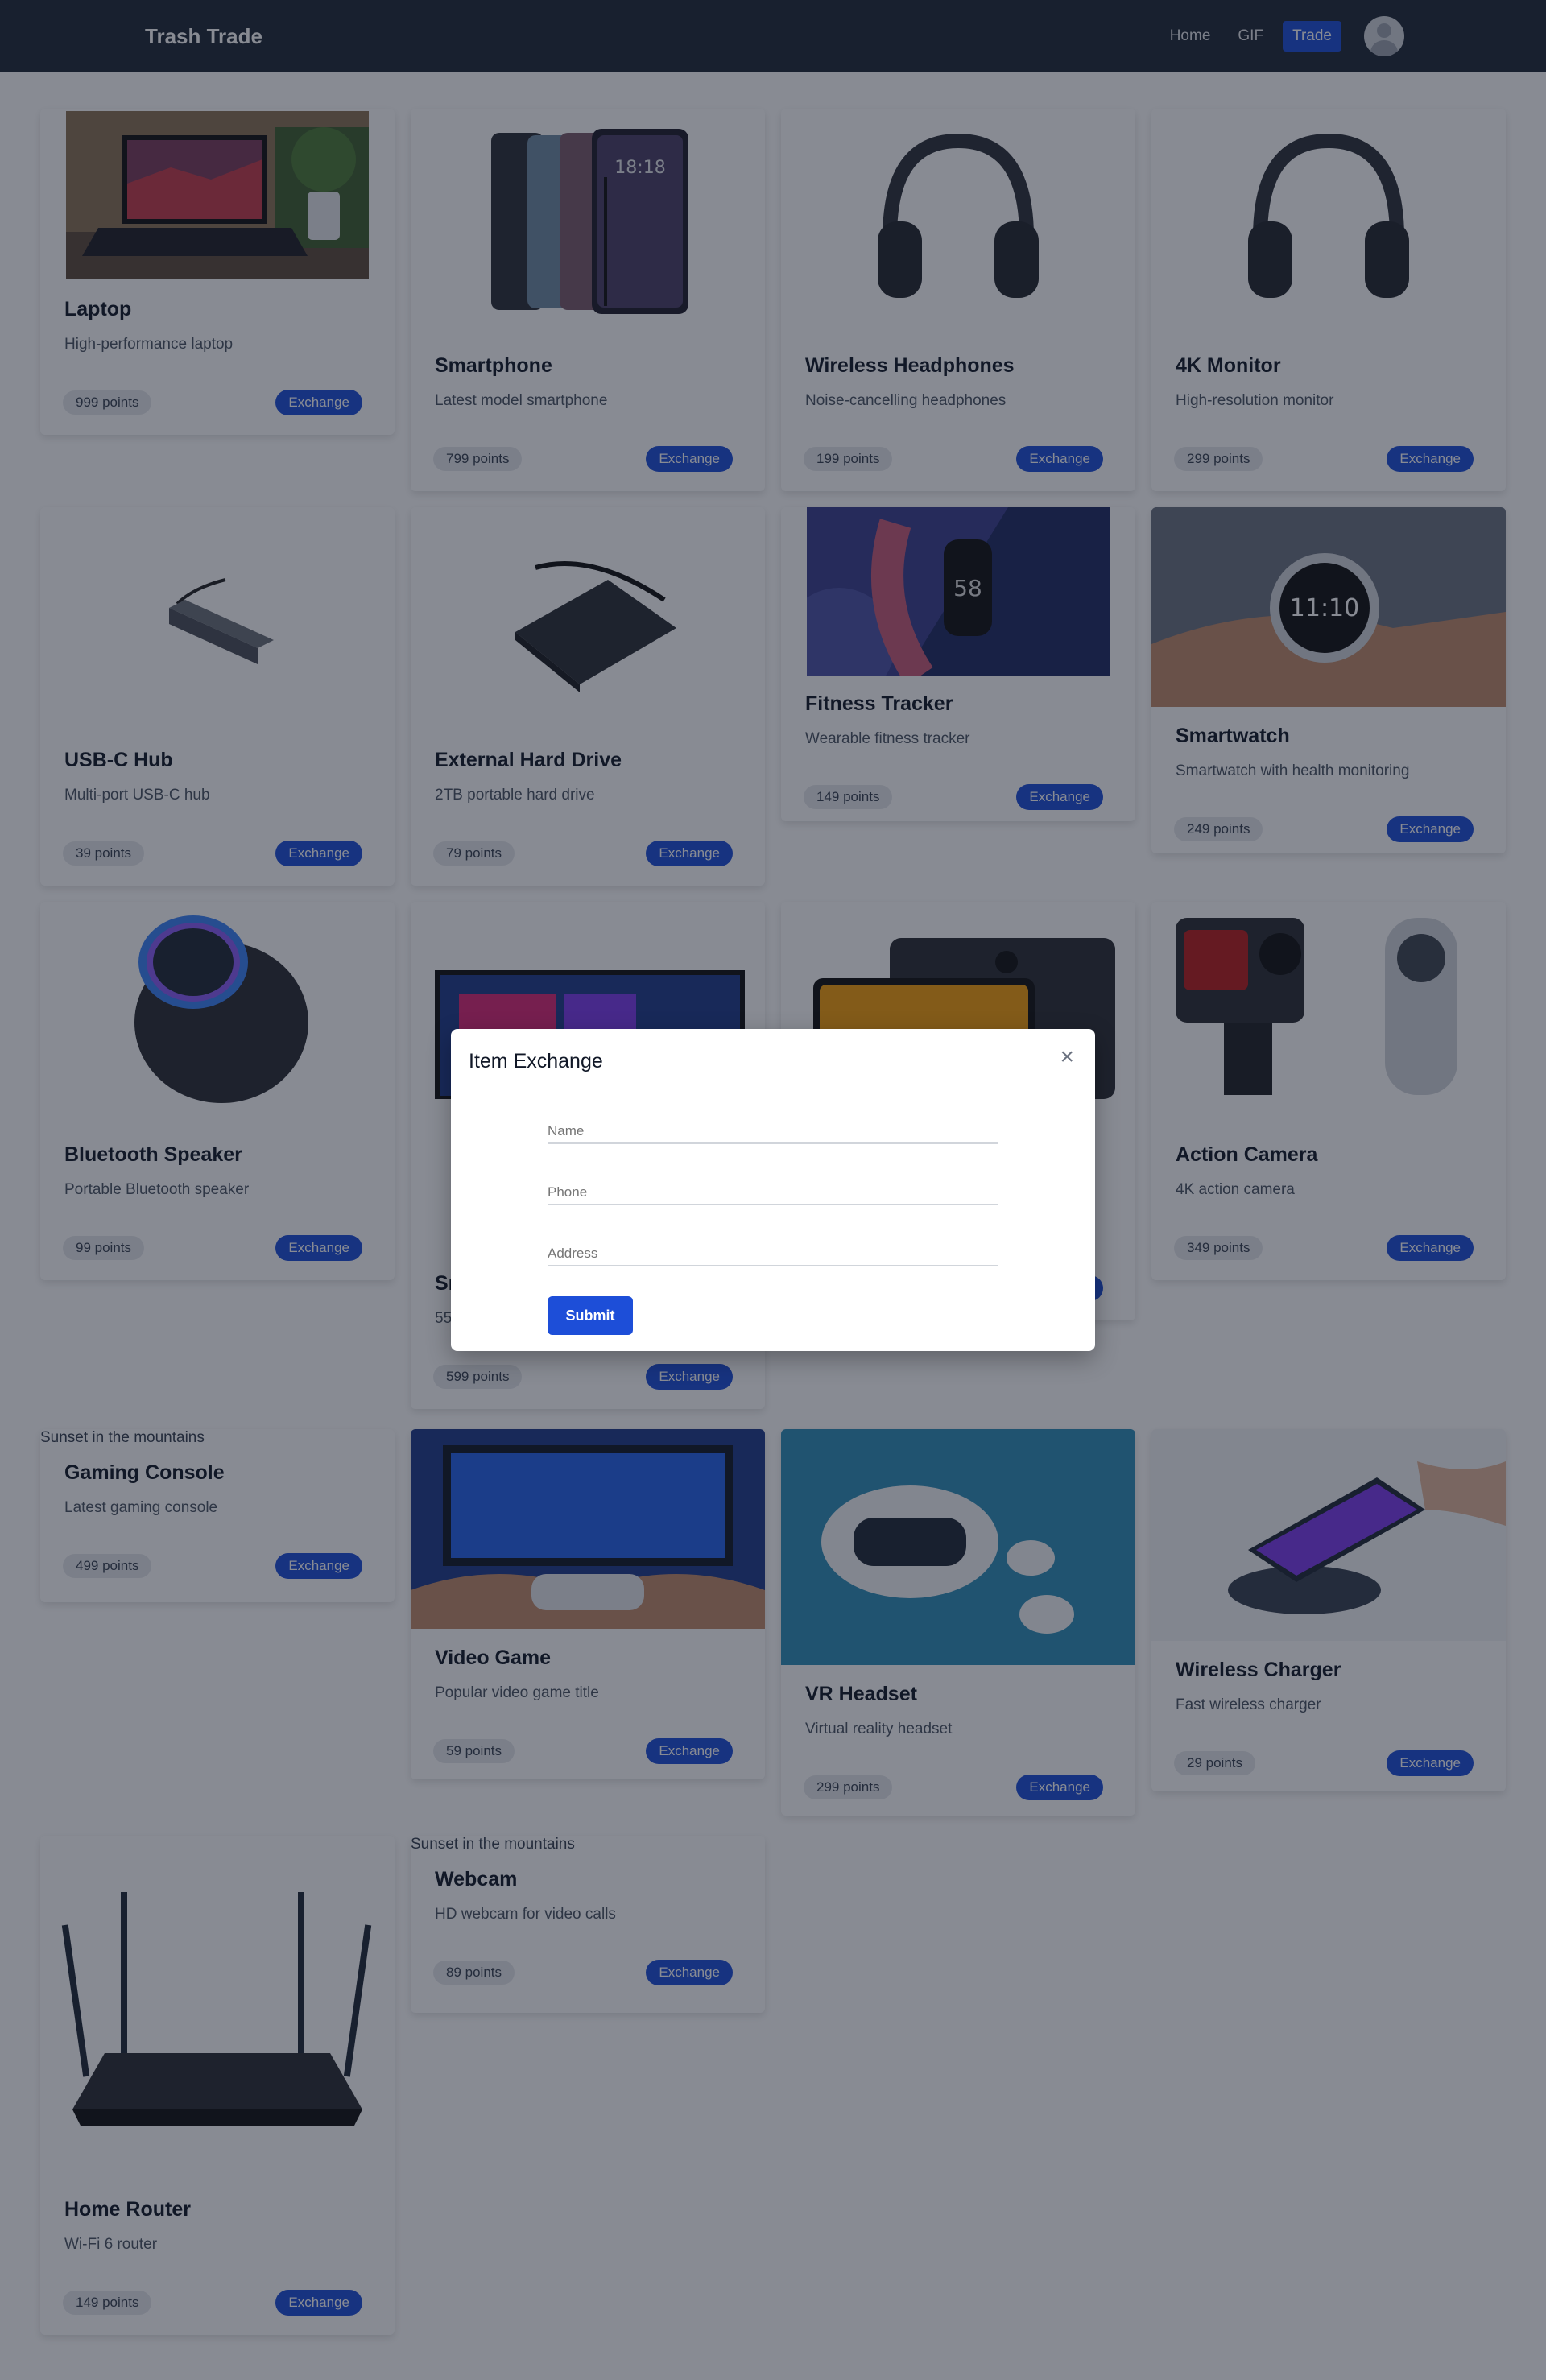 The width and height of the screenshot is (1546, 2380). I want to click on phone-field, so click(773, 1193).